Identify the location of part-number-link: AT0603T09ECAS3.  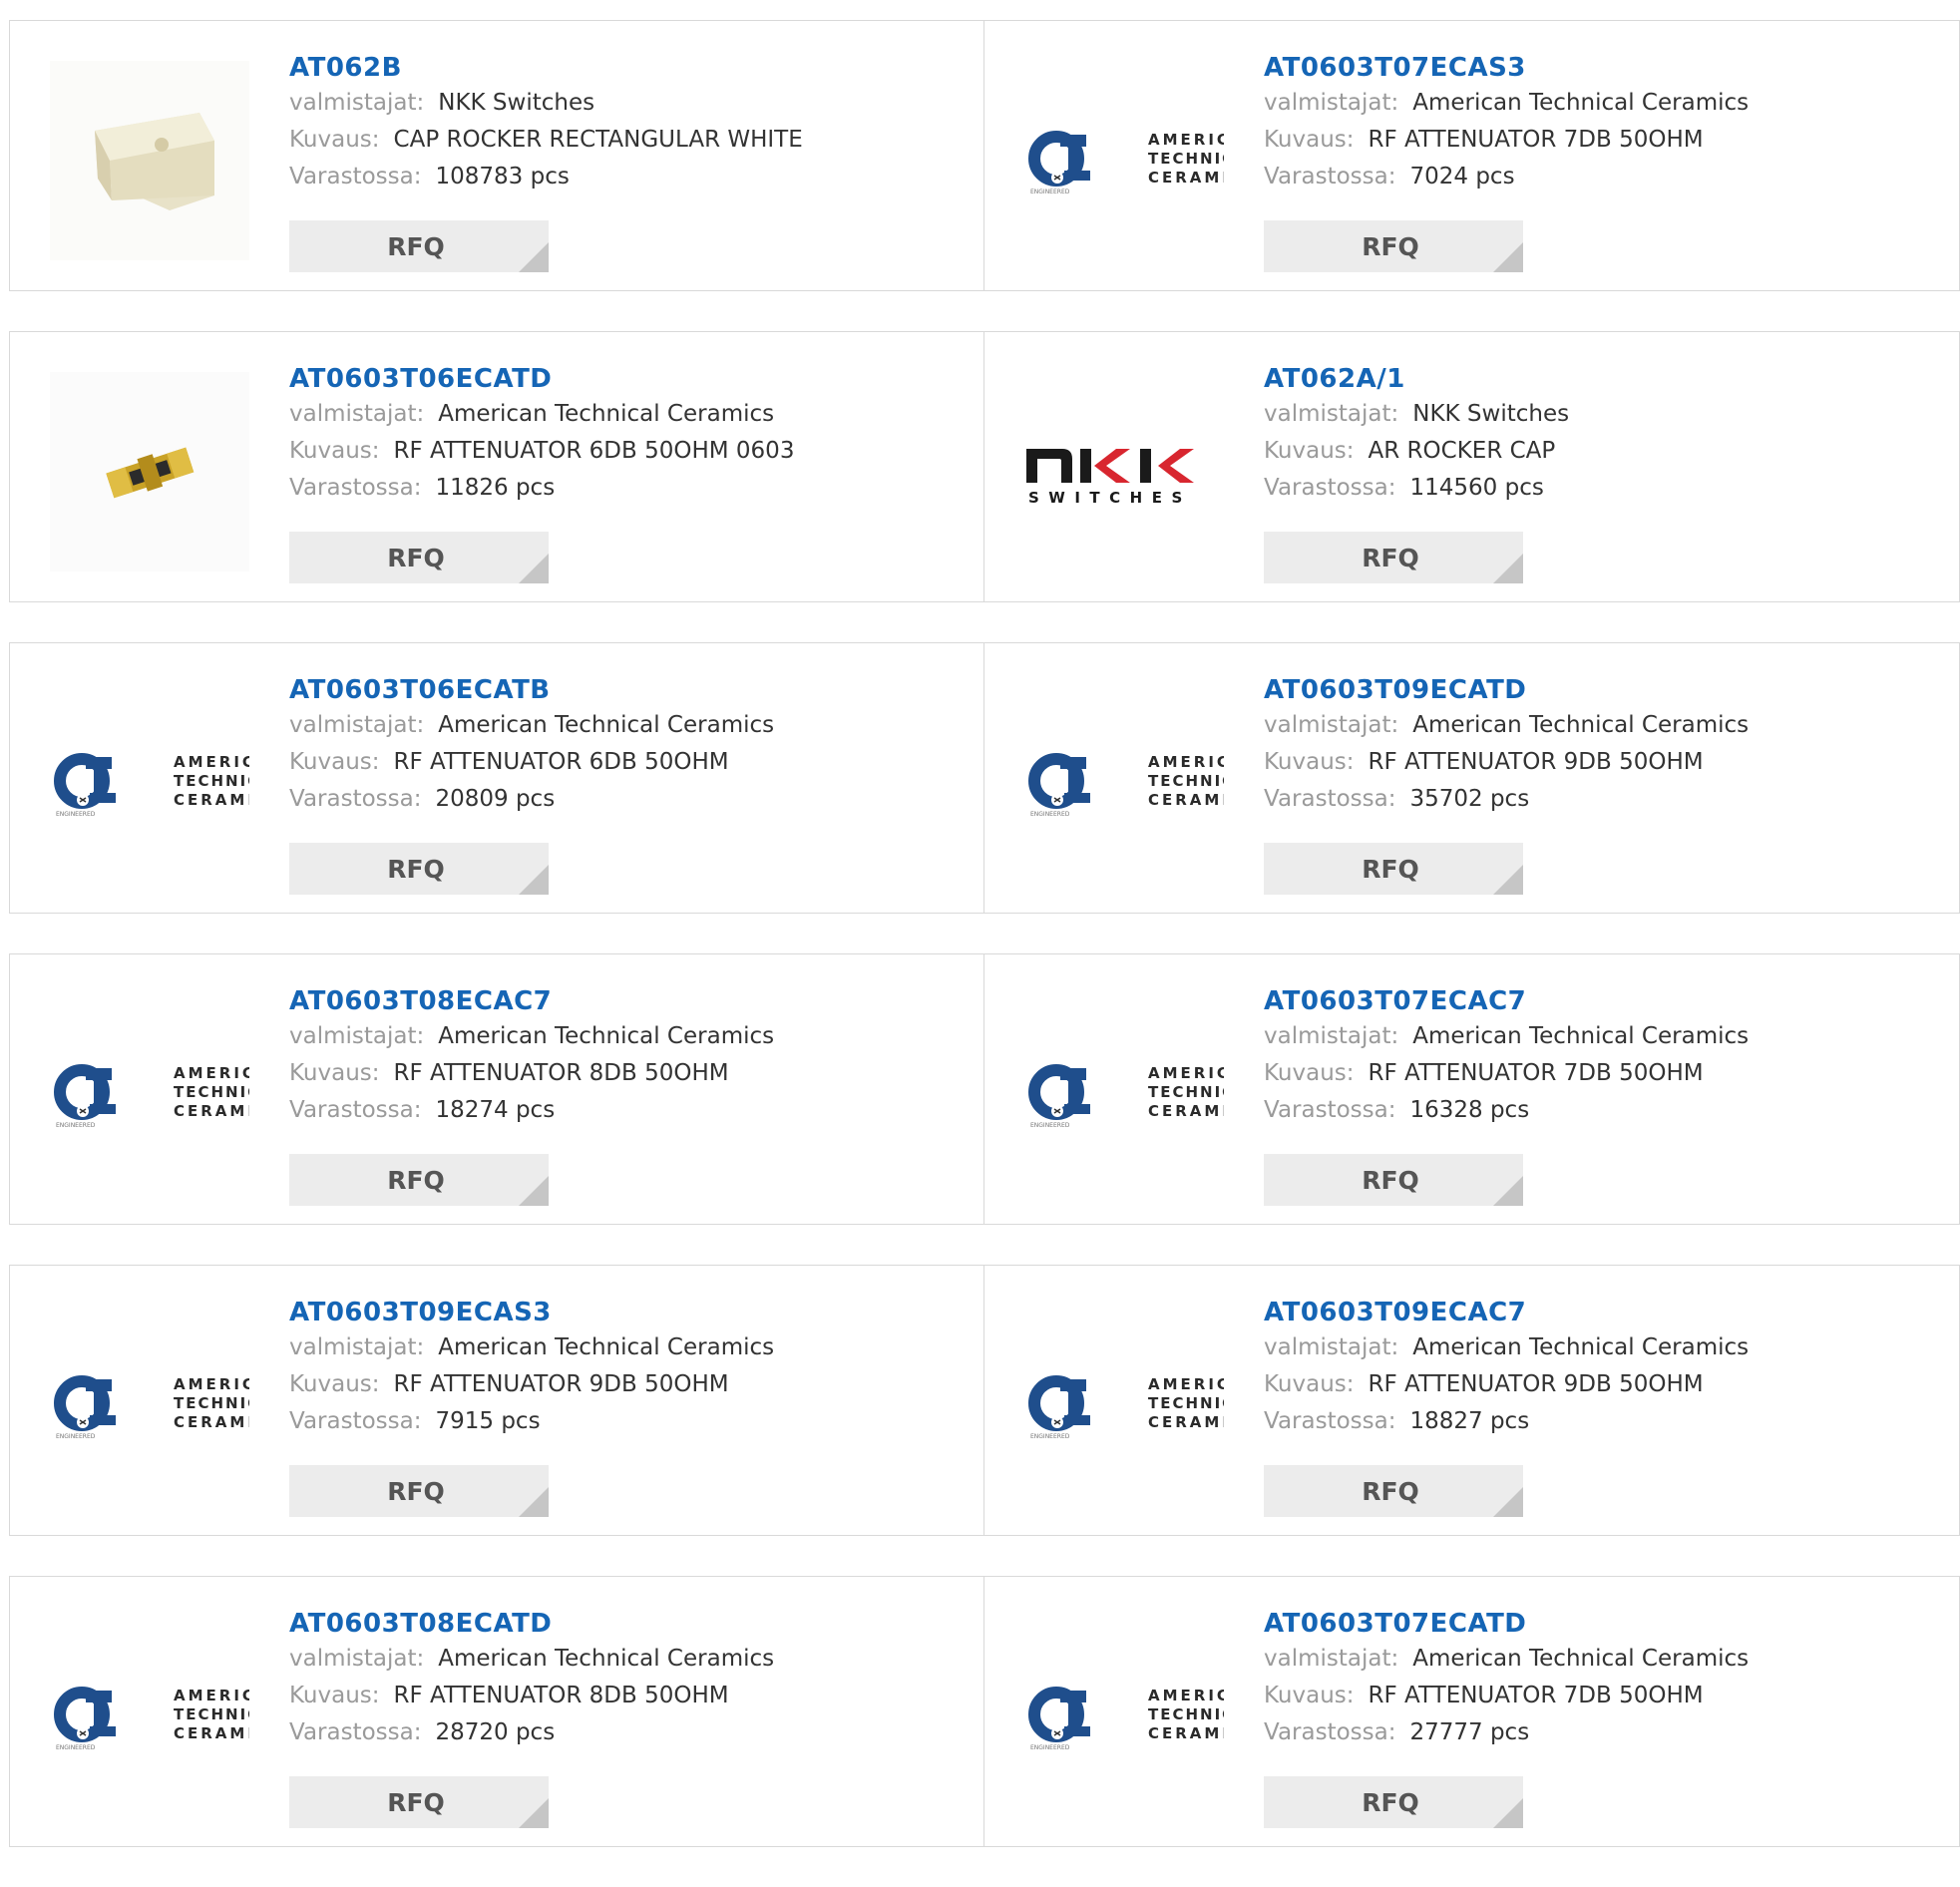
(627, 1312).